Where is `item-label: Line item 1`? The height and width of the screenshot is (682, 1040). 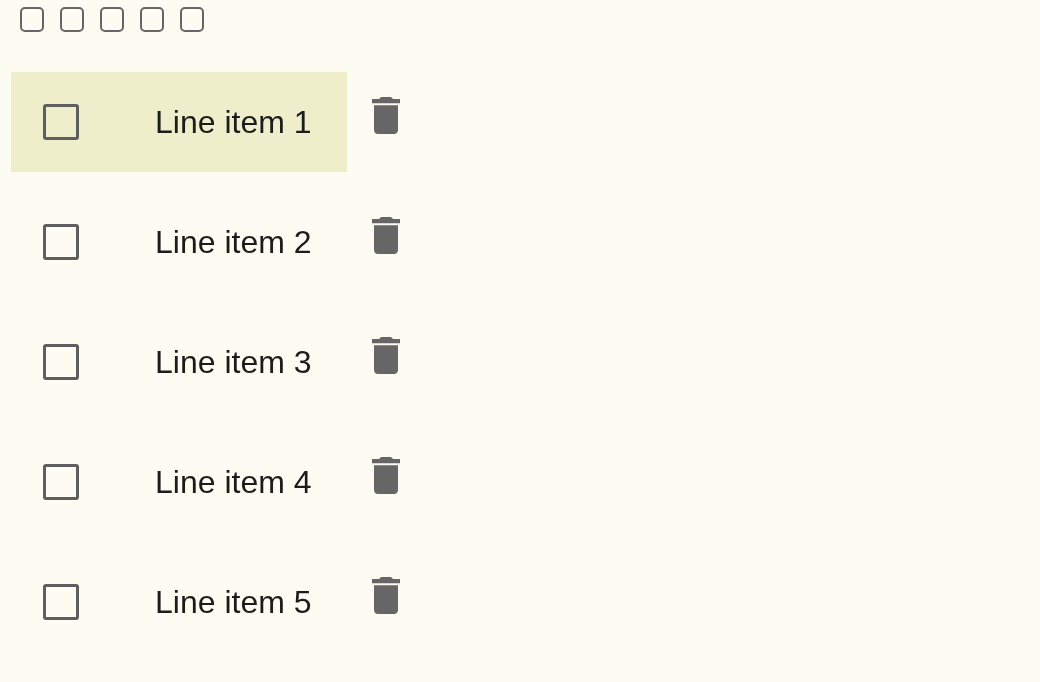
item-label: Line item 1 is located at coordinates (233, 122).